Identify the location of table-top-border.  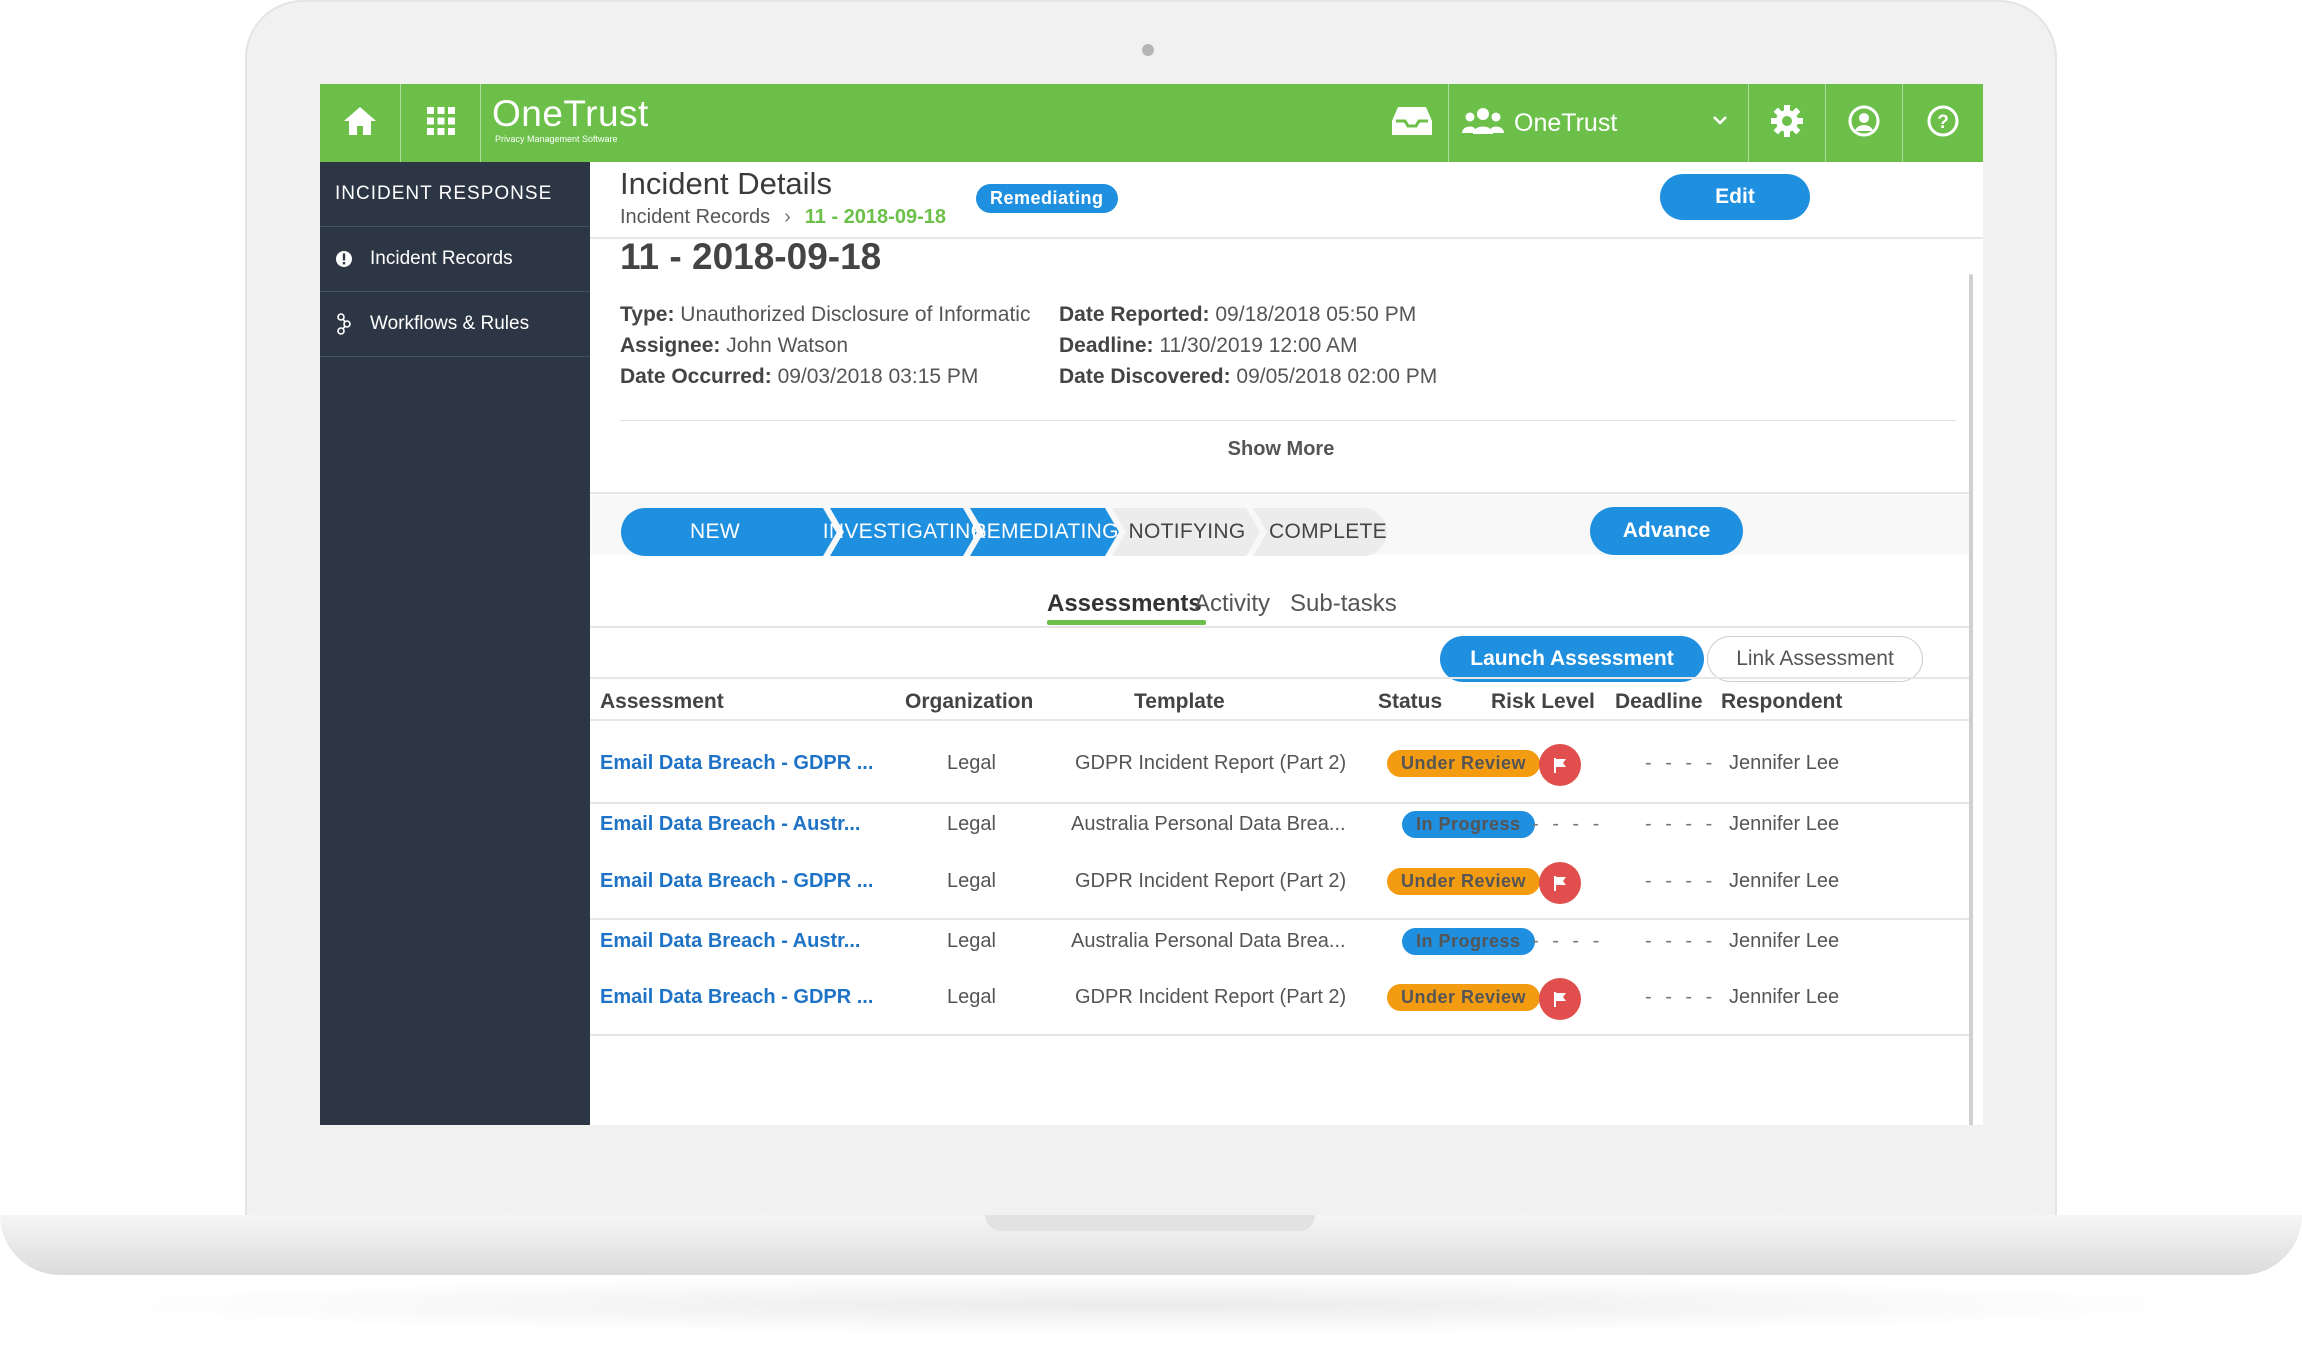
(1281, 678).